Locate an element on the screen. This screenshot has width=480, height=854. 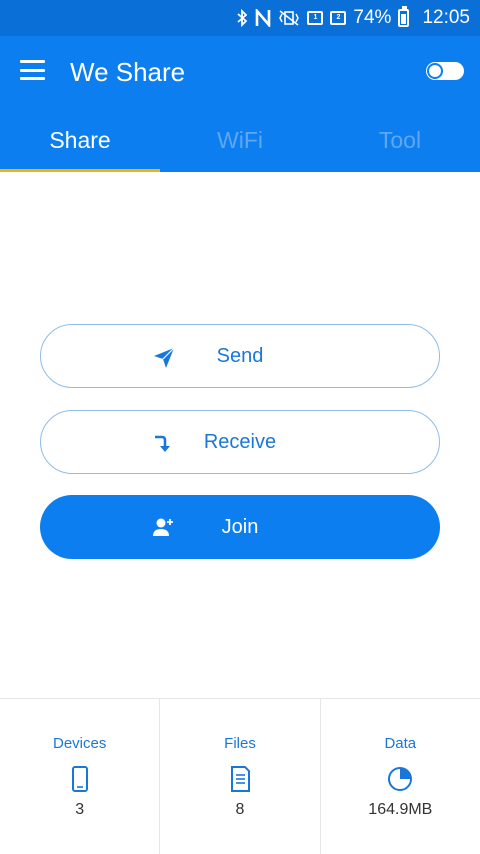
tab-wifi: WiFi is located at coordinates (240, 140).